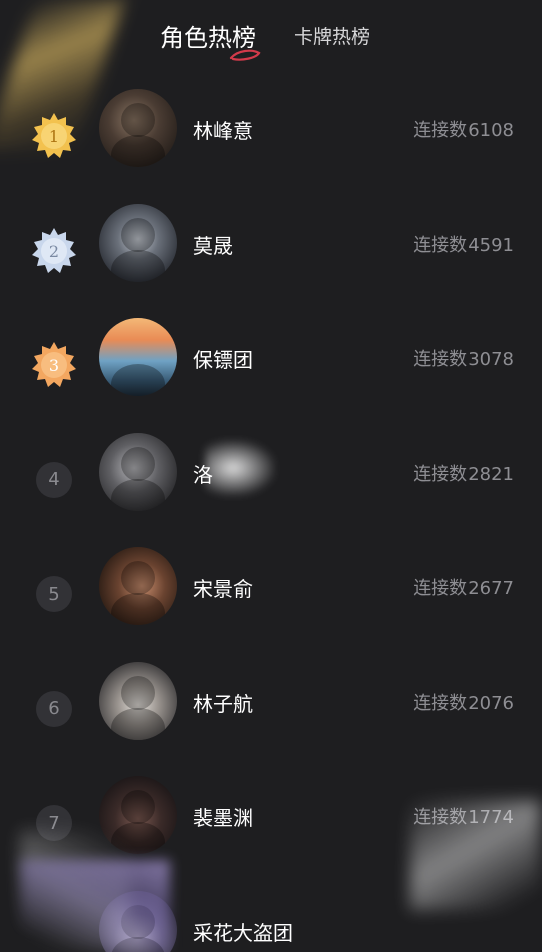 The height and width of the screenshot is (952, 542). What do you see at coordinates (223, 703) in the screenshot?
I see `character-name: 林子航` at bounding box center [223, 703].